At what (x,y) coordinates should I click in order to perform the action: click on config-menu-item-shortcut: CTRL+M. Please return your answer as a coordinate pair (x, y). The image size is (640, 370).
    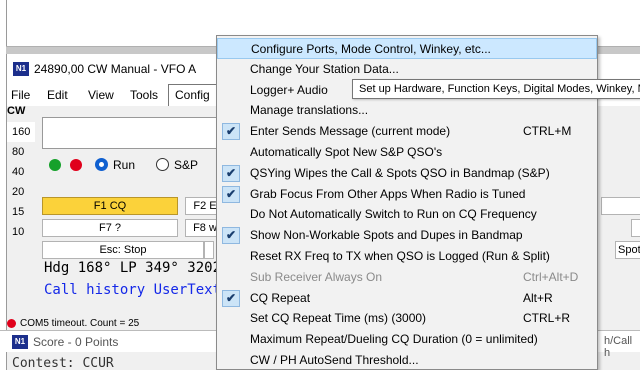
    Looking at the image, I should click on (547, 131).